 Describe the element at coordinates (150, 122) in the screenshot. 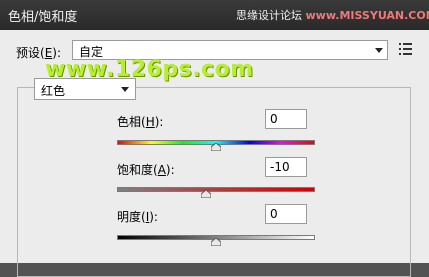

I see `hue-label-key: H` at that location.